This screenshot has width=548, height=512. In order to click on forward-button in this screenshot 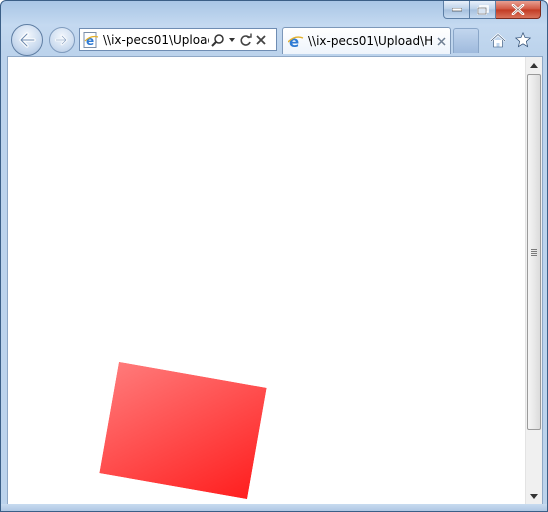, I will do `click(62, 40)`.